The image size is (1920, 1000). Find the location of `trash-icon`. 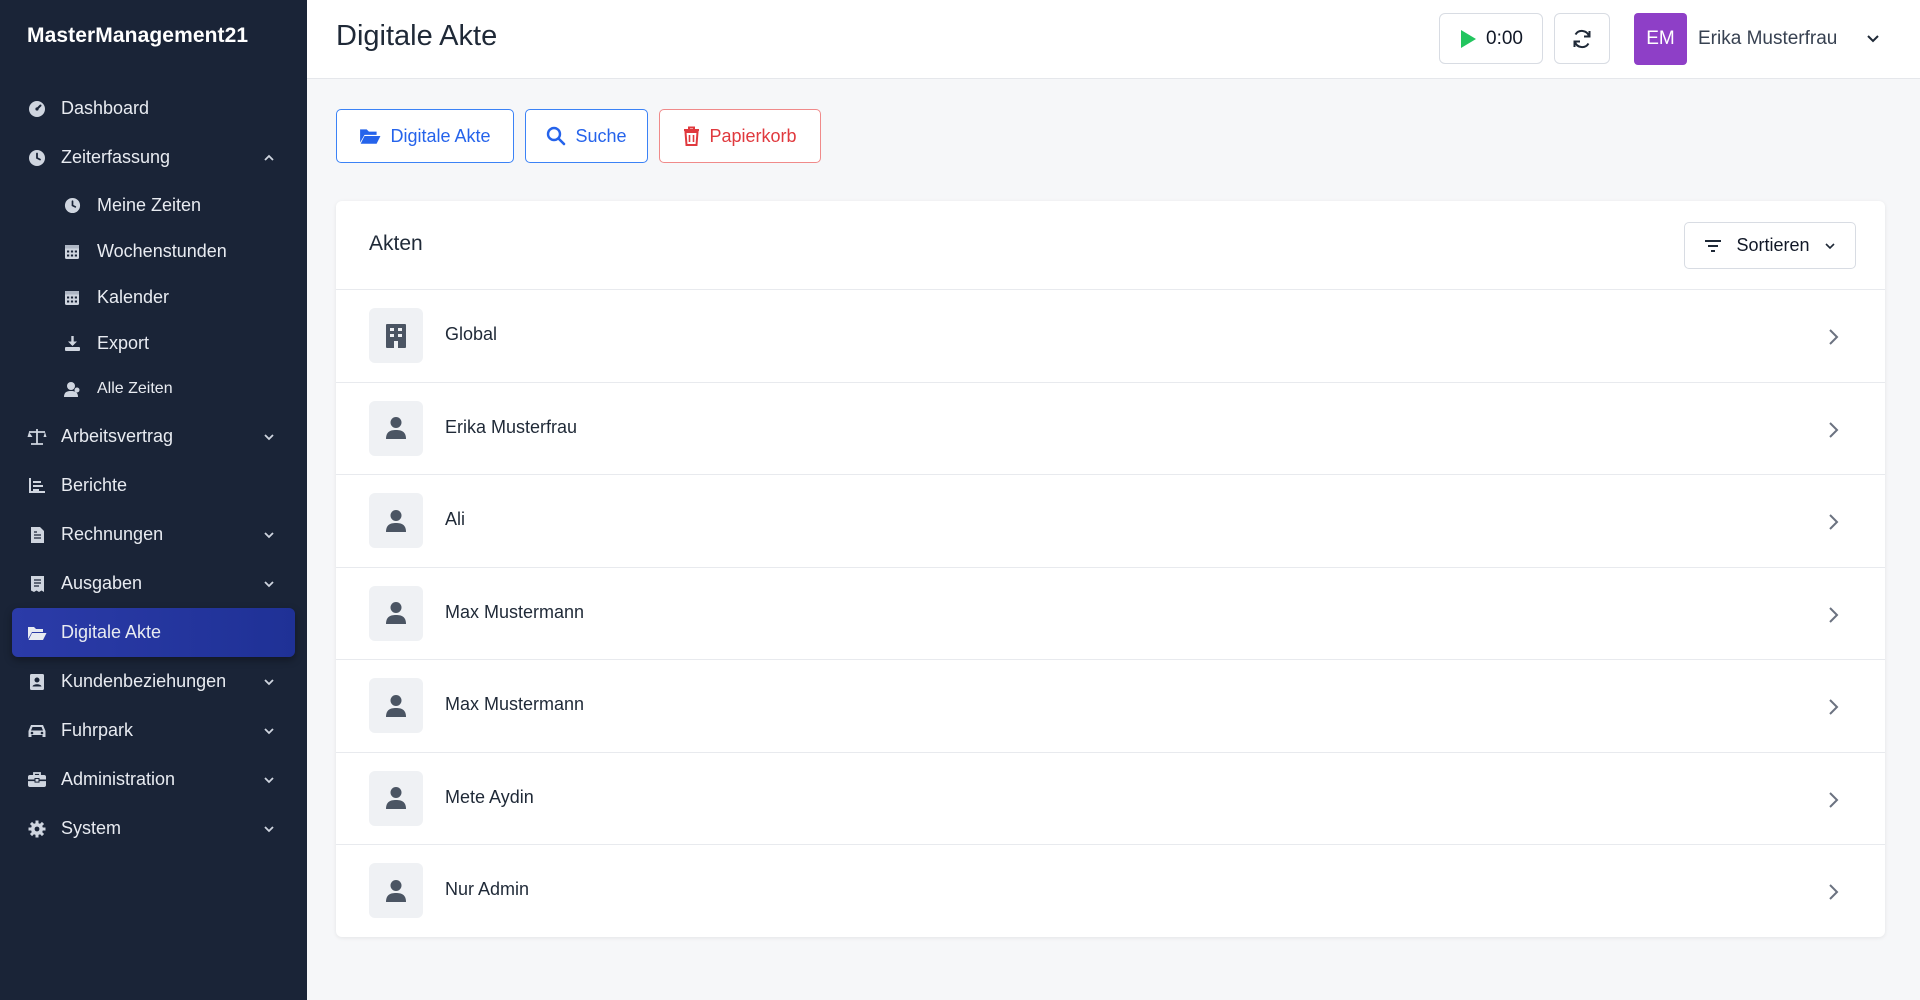

trash-icon is located at coordinates (691, 136).